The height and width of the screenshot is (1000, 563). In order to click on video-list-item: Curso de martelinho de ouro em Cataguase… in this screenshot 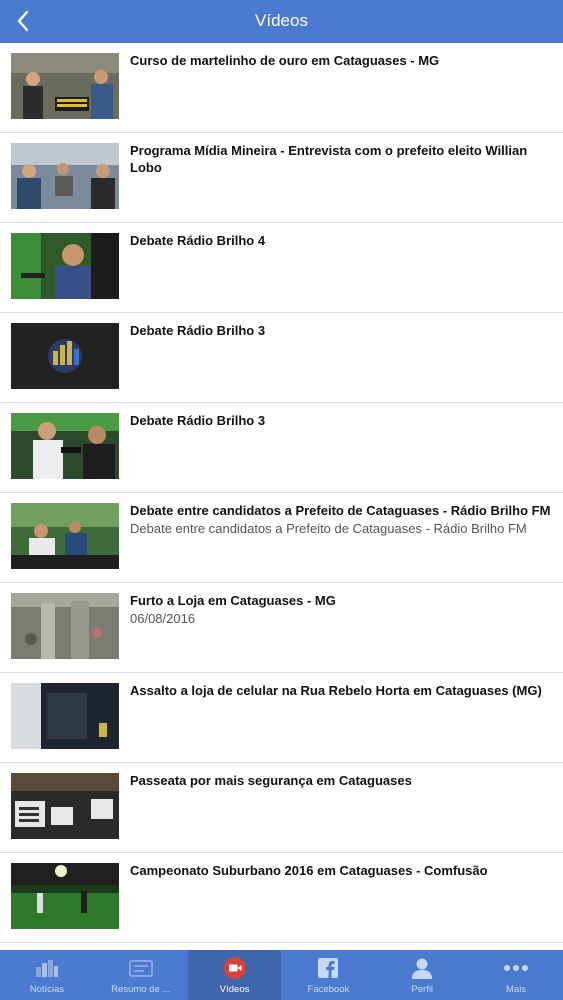, I will do `click(281, 88)`.